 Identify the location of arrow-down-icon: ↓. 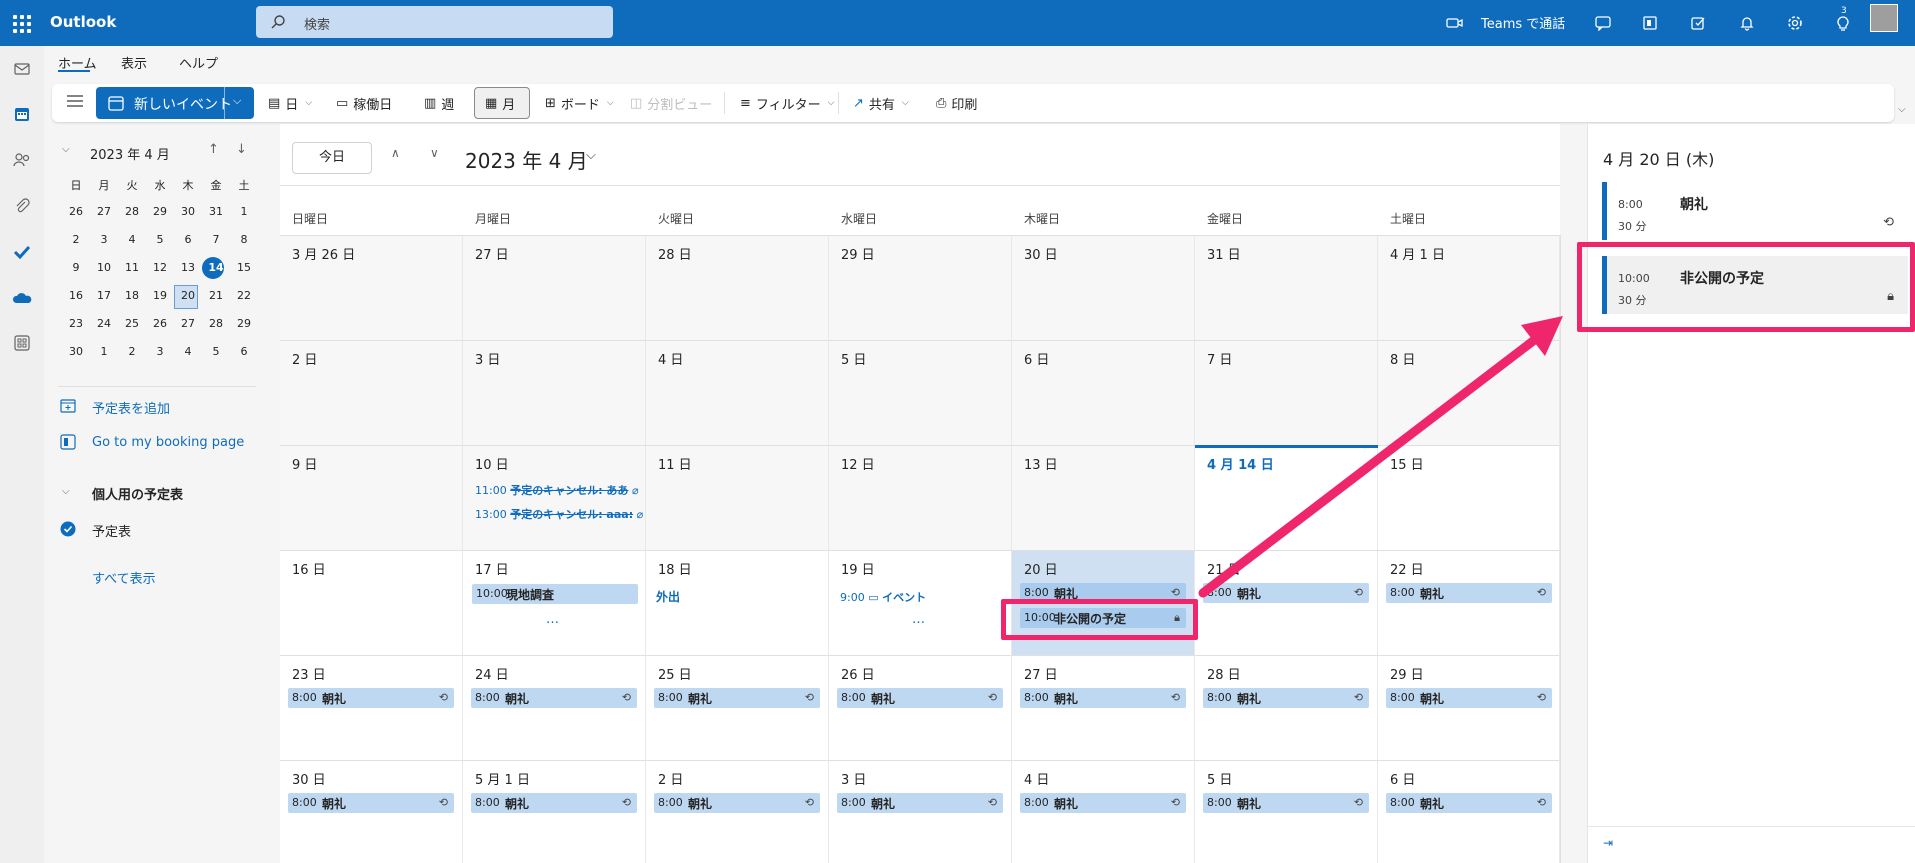
(241, 149).